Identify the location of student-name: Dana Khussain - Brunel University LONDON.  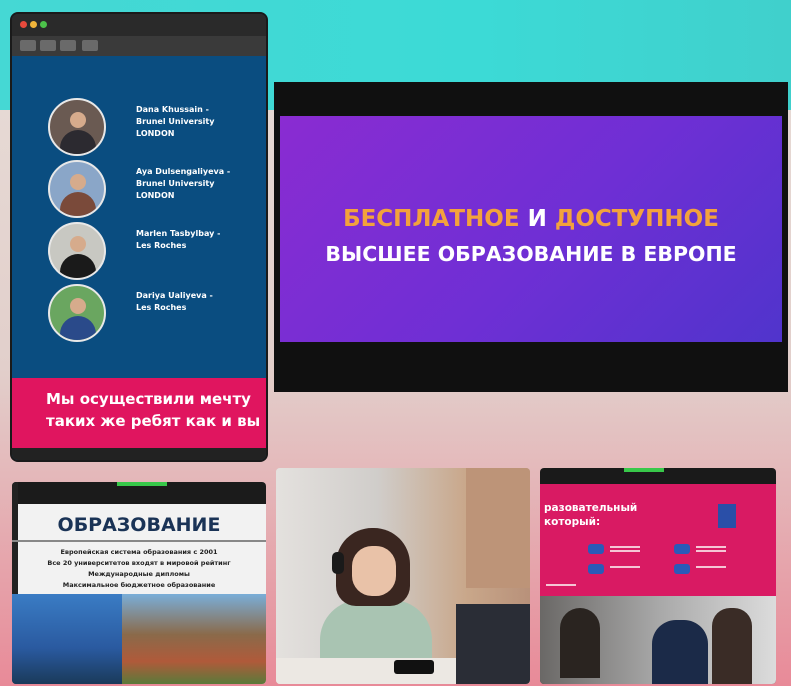
(175, 121).